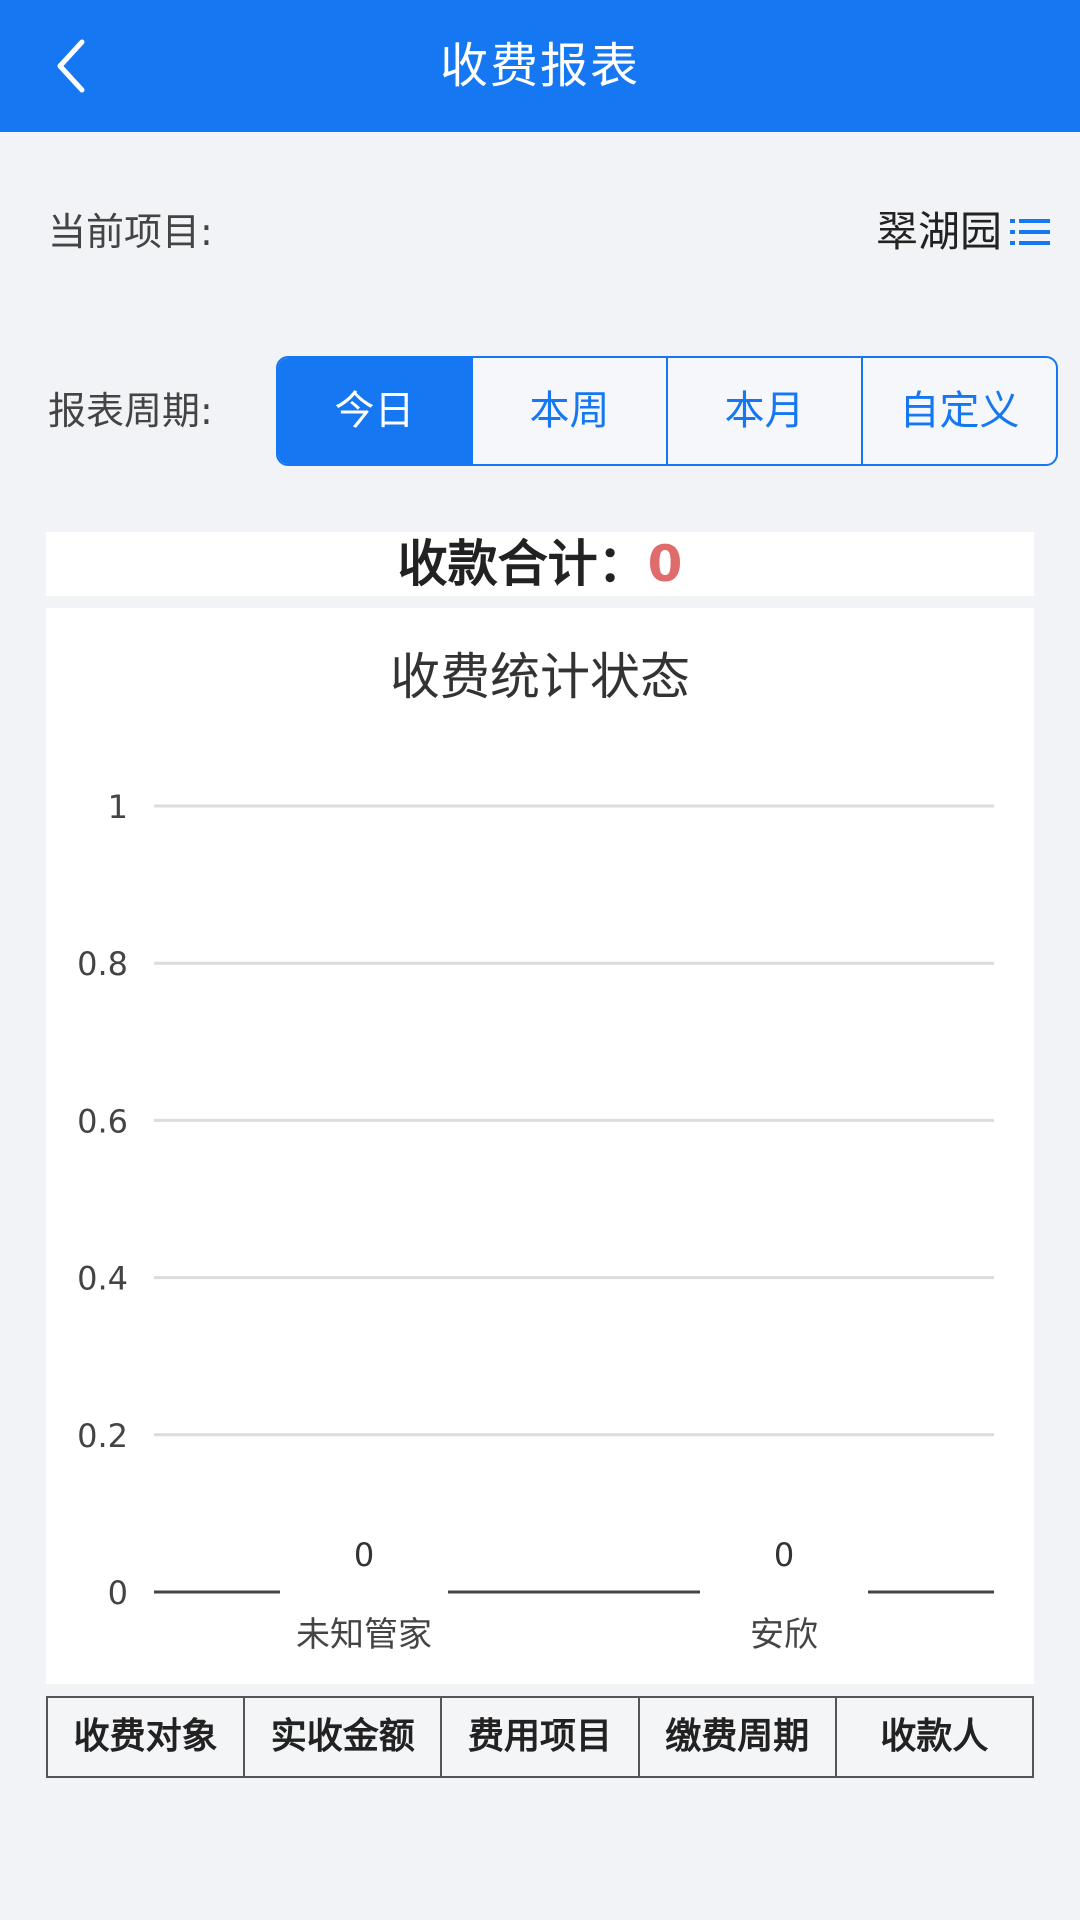 The image size is (1080, 1920). Describe the element at coordinates (540, 677) in the screenshot. I see `chart-title: 收费统计状态` at that location.